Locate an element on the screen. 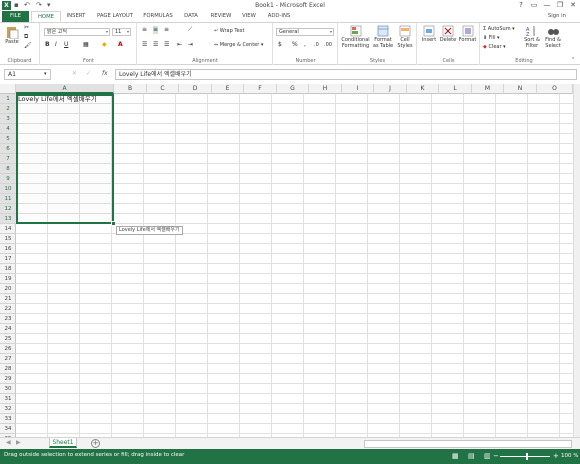  wrap-text-button: ↵ Wrap Text is located at coordinates (229, 31).